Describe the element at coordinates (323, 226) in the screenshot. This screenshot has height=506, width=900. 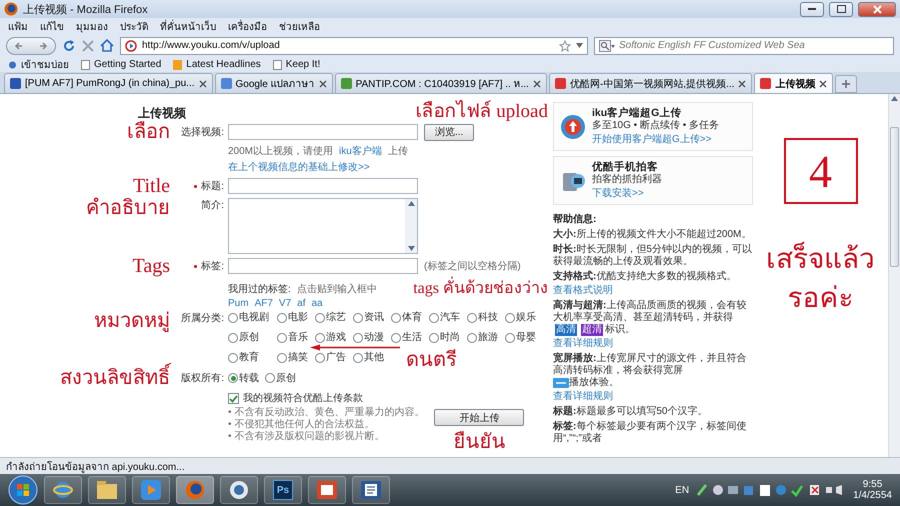
I see `description-textarea` at that location.